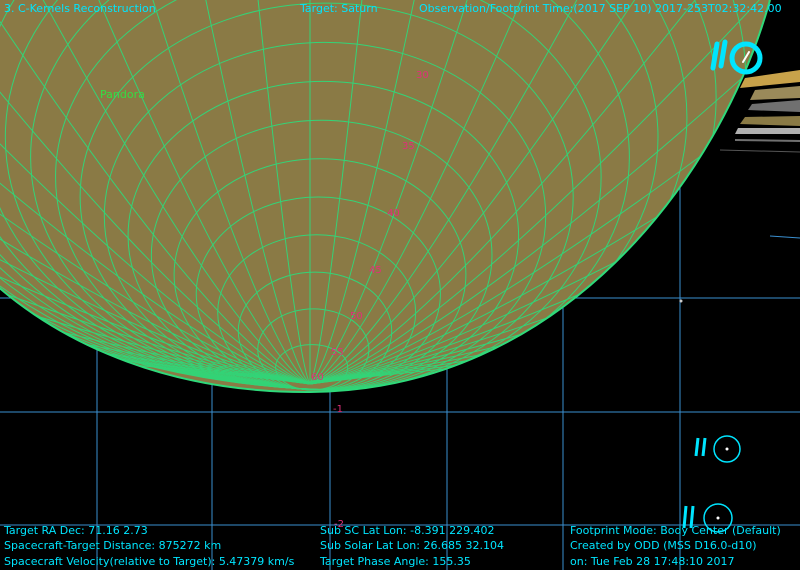 This screenshot has width=800, height=570. I want to click on spacecraft-target-distance: Spacecraft-Target Distance: 875272 km, so click(113, 545).